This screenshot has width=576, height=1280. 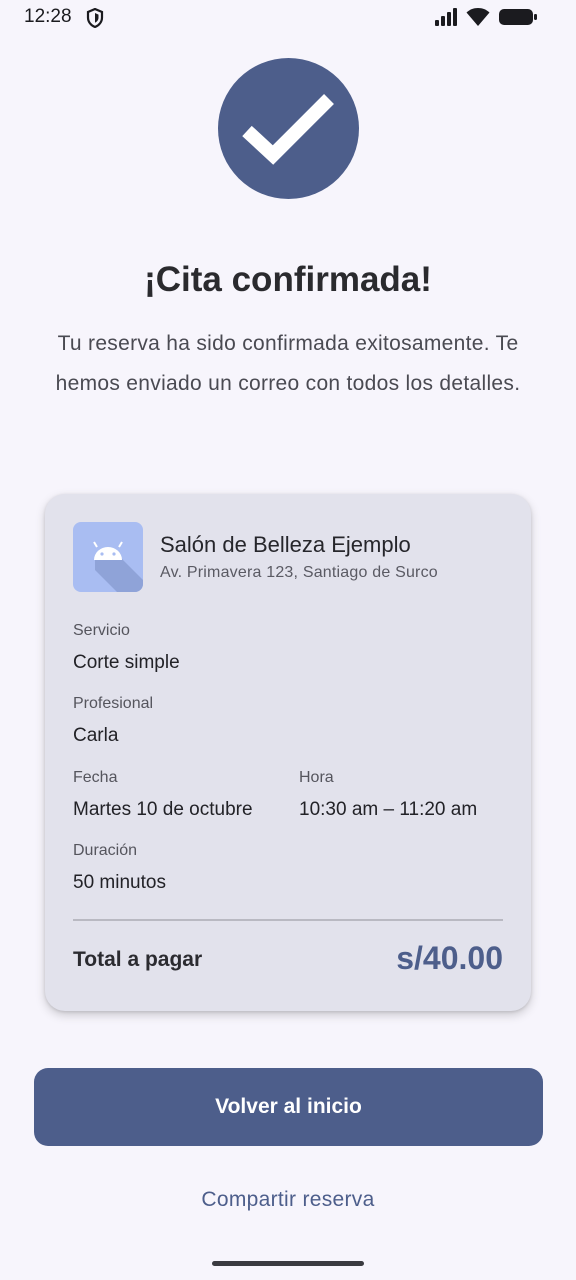 I want to click on page-title: ¡Cita confirmada!, so click(x=288, y=279).